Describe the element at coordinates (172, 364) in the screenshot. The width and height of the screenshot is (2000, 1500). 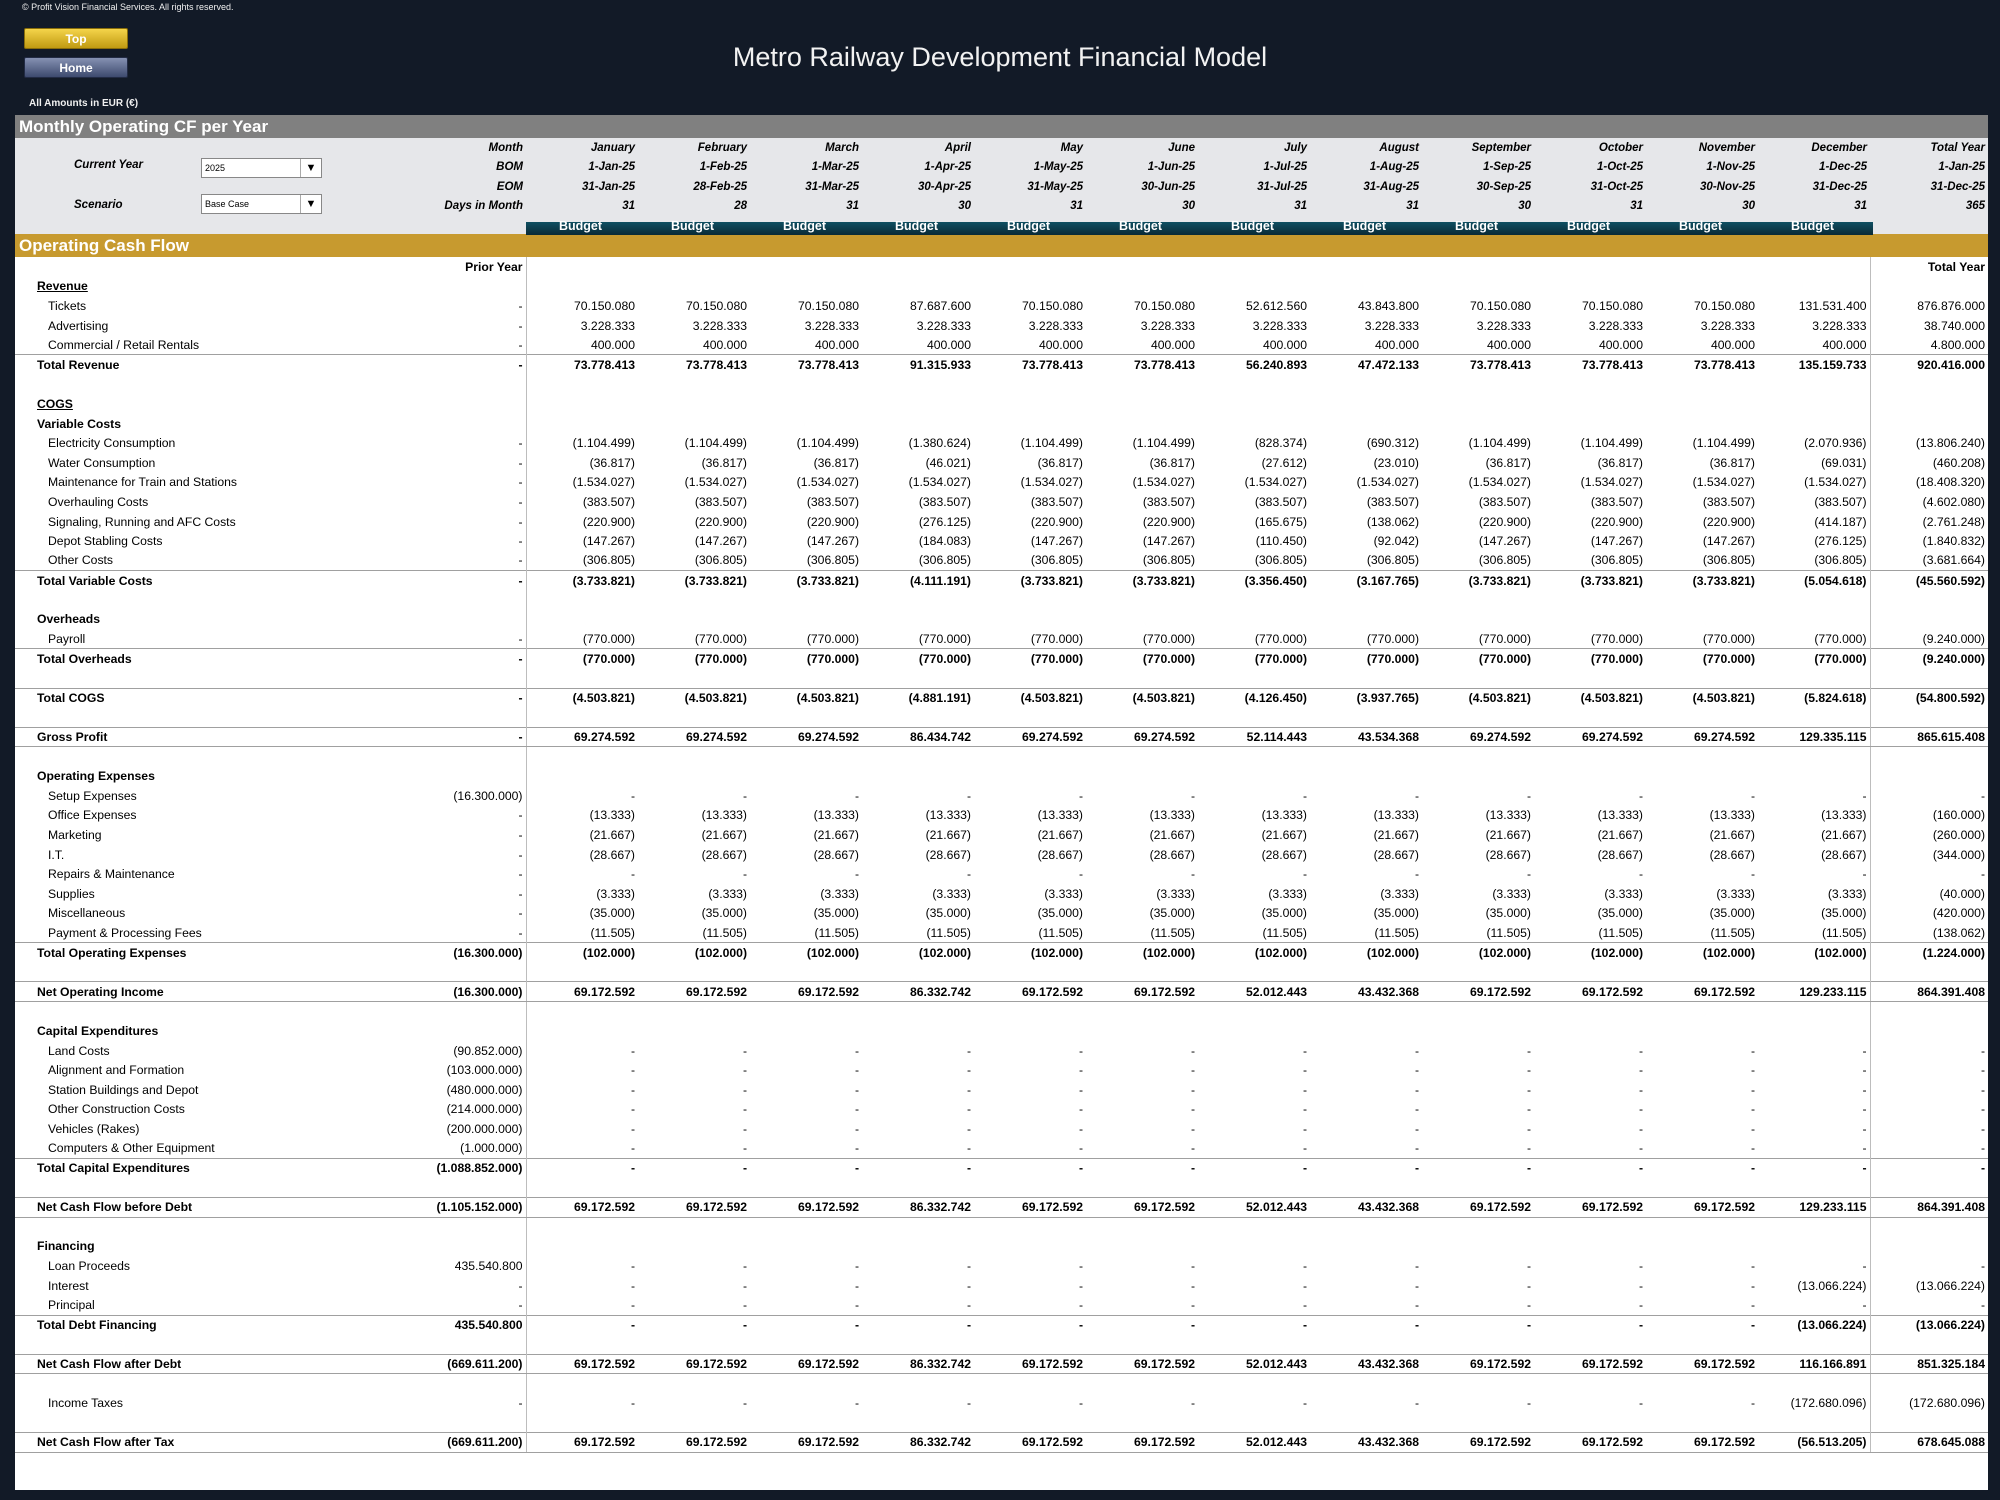
I see `row-label: Total Revenue` at that location.